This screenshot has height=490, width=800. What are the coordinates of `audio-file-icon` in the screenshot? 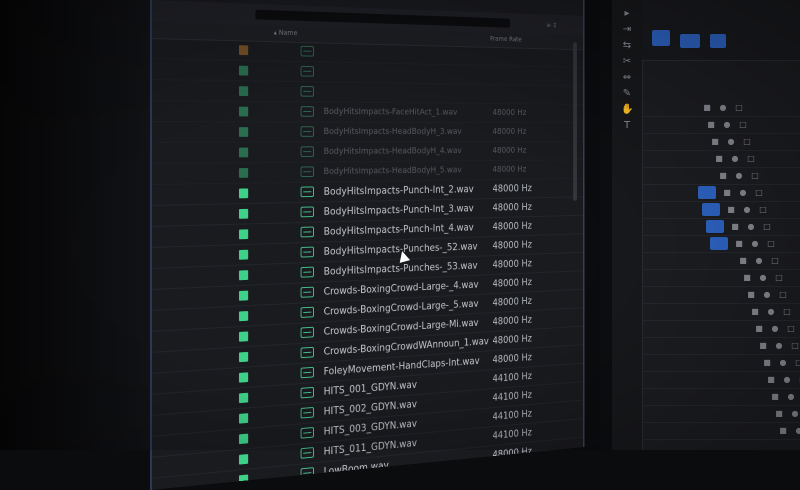 It's located at (307, 91).